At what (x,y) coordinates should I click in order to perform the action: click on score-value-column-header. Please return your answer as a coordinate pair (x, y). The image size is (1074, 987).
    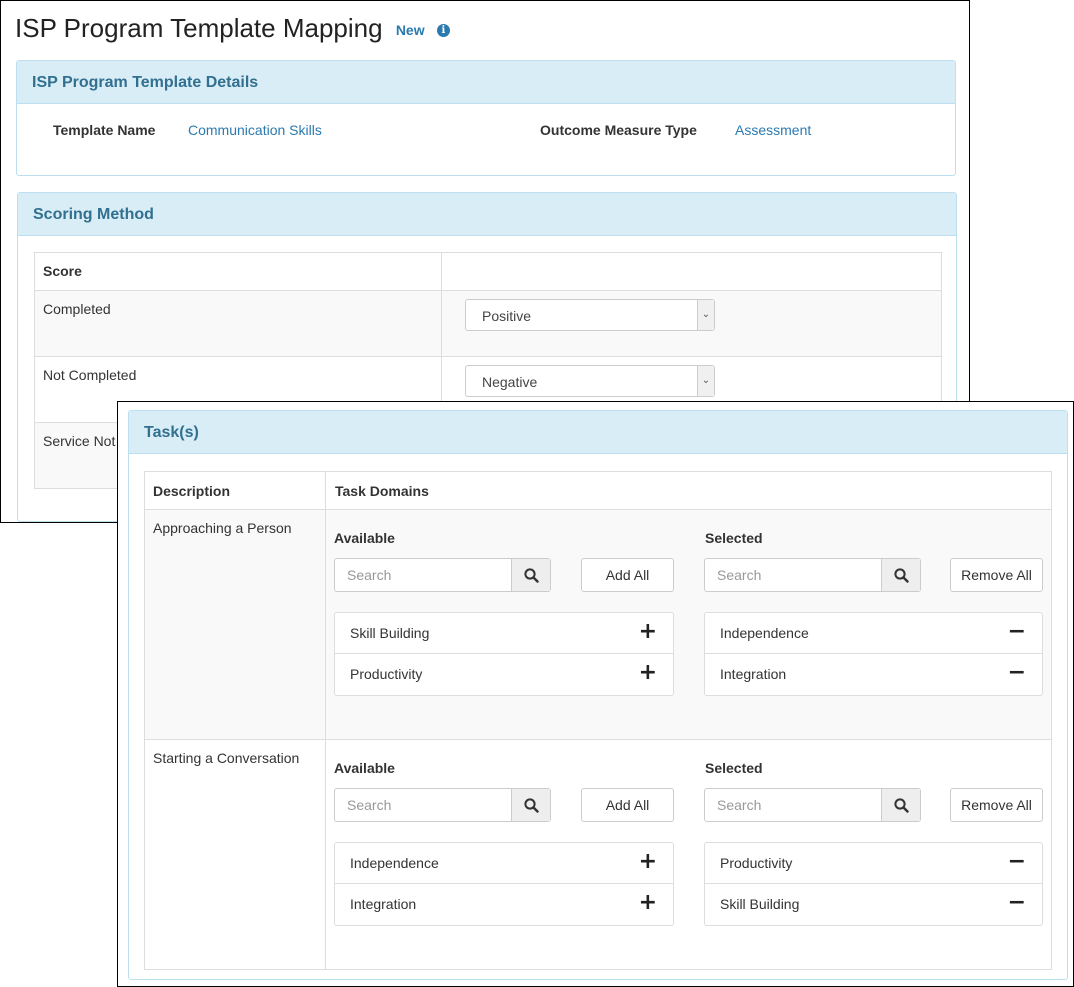
    Looking at the image, I should click on (691, 271).